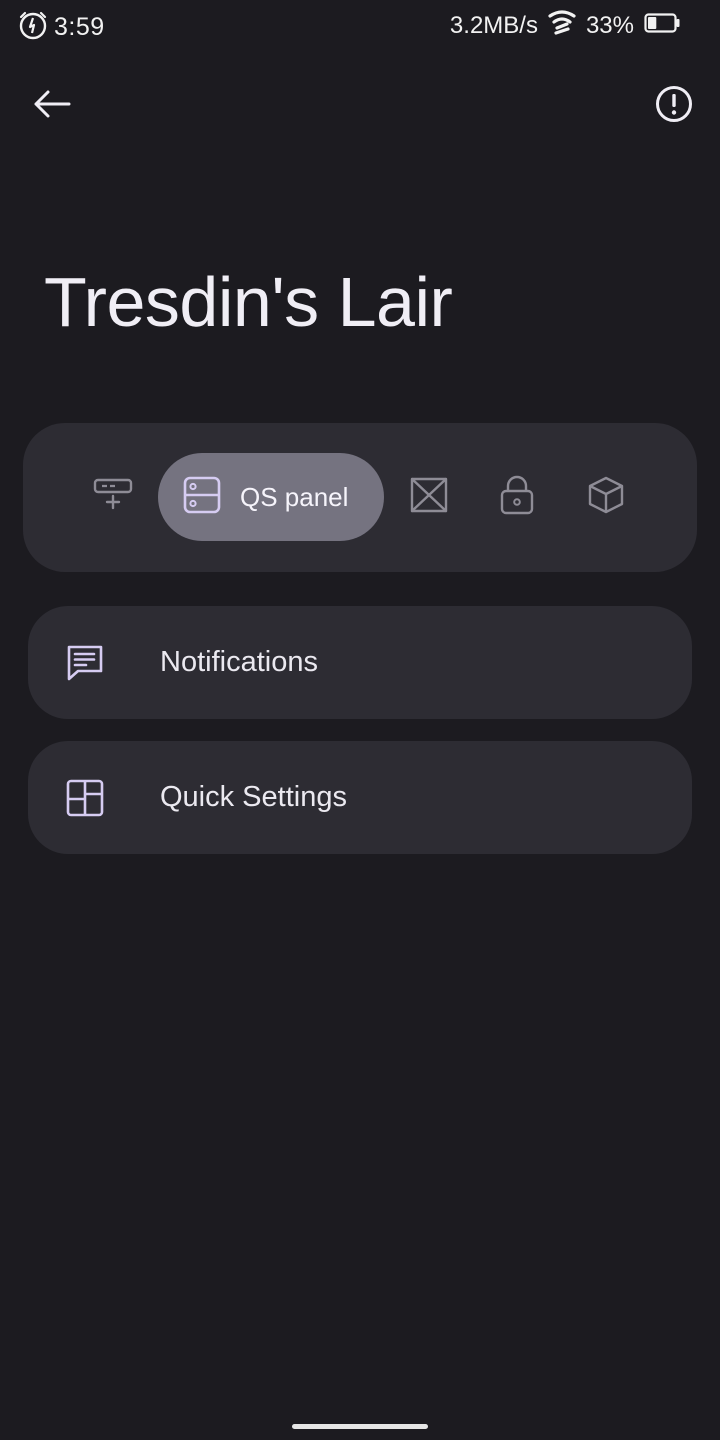 Image resolution: width=720 pixels, height=1440 pixels. What do you see at coordinates (202, 497) in the screenshot?
I see `qs-panel-icon` at bounding box center [202, 497].